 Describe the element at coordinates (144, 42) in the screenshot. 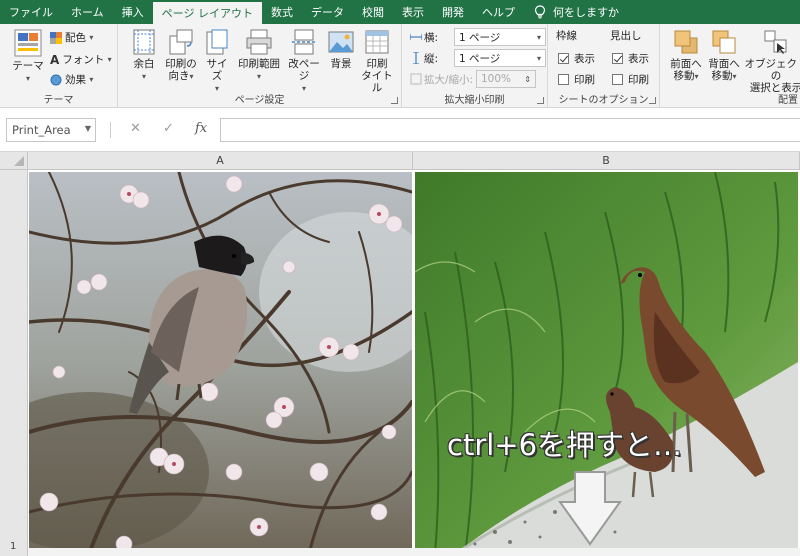

I see `margins-icon` at that location.